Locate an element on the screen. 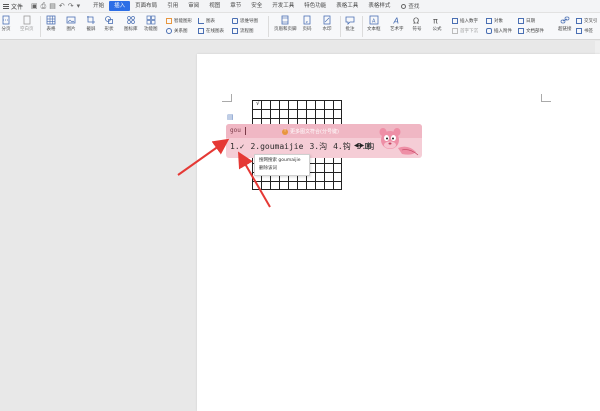  blank-page-button: 空白页 is located at coordinates (27, 23).